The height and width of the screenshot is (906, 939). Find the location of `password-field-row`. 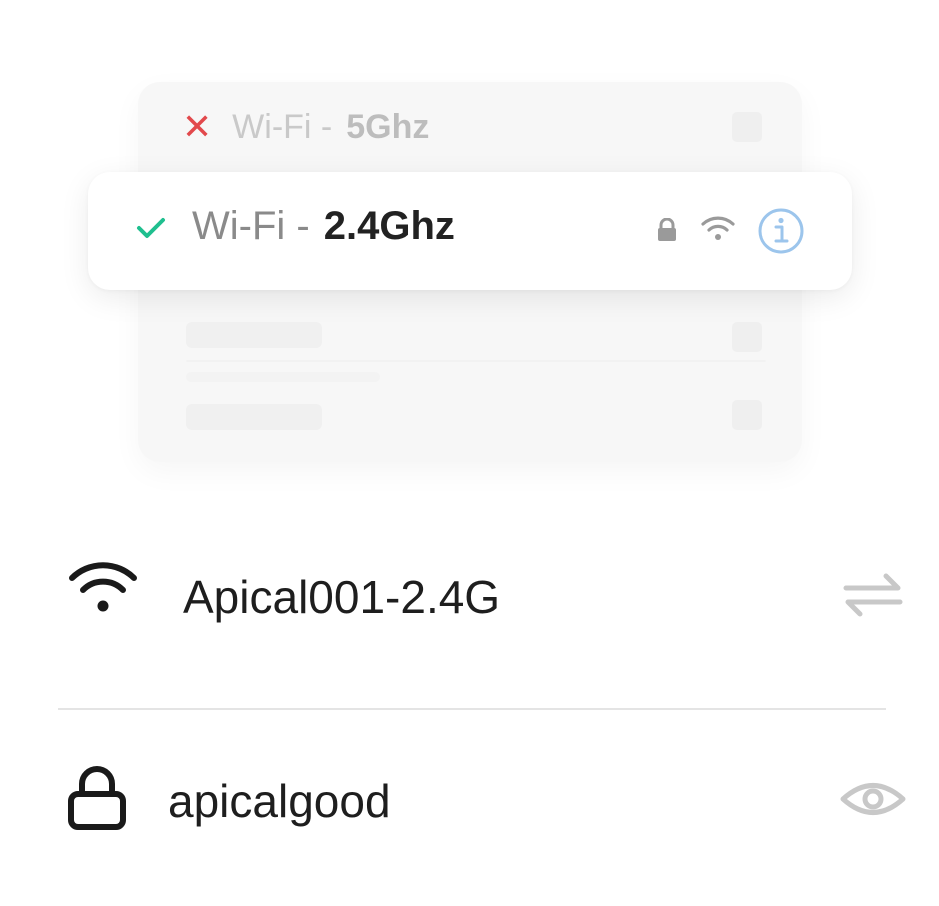

password-field-row is located at coordinates (469, 802).